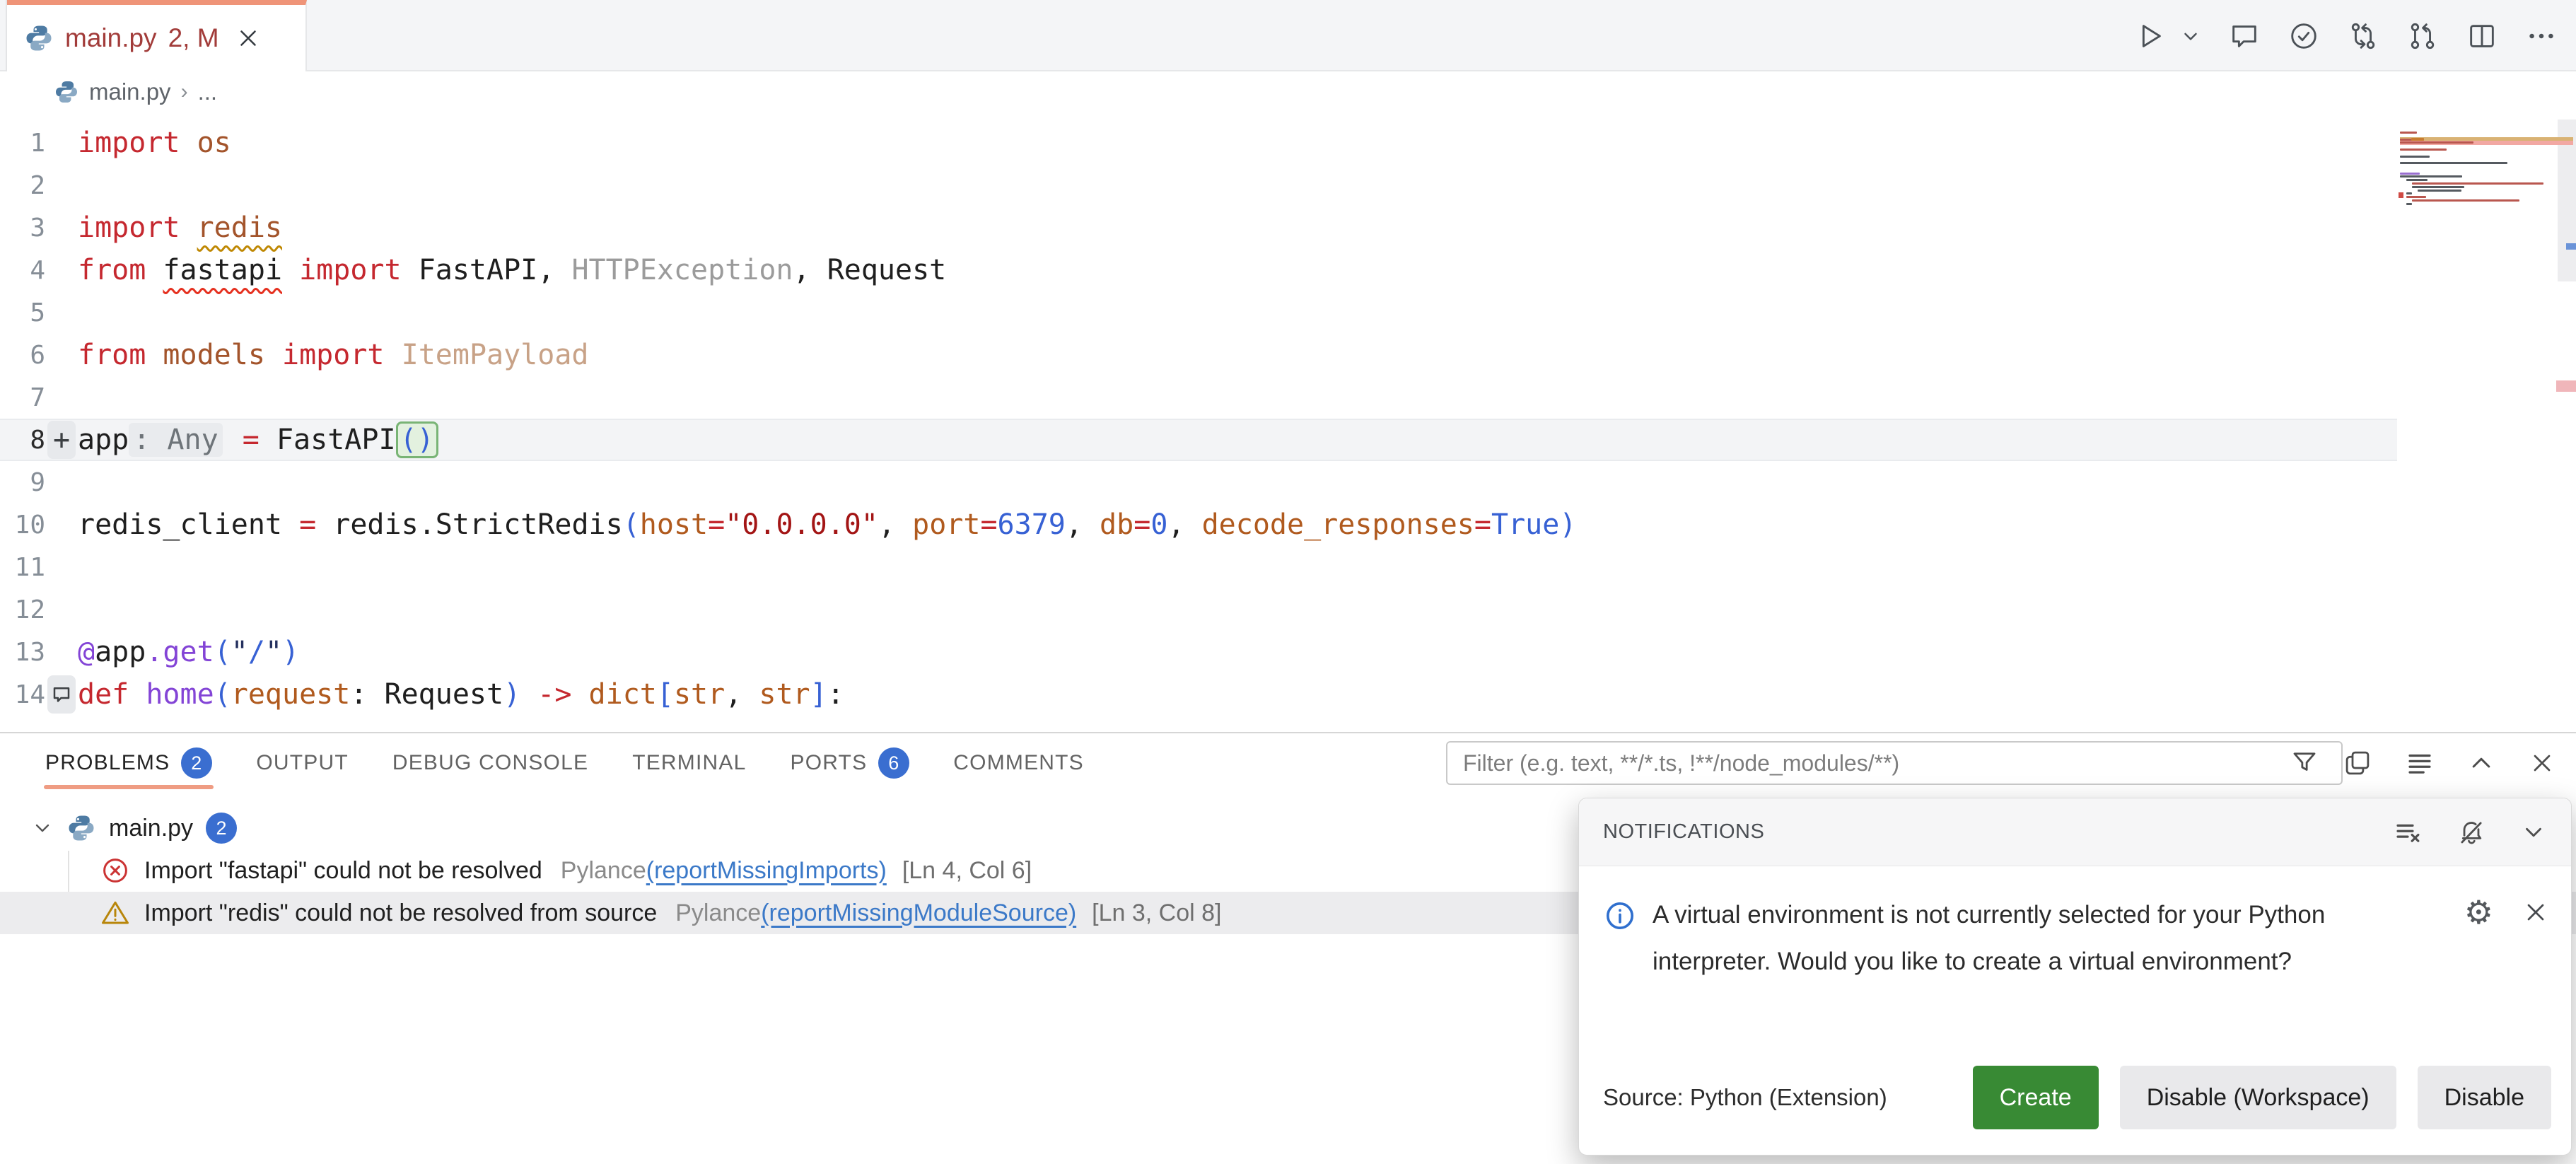 The image size is (2576, 1164). I want to click on close-notification-icon, so click(2536, 912).